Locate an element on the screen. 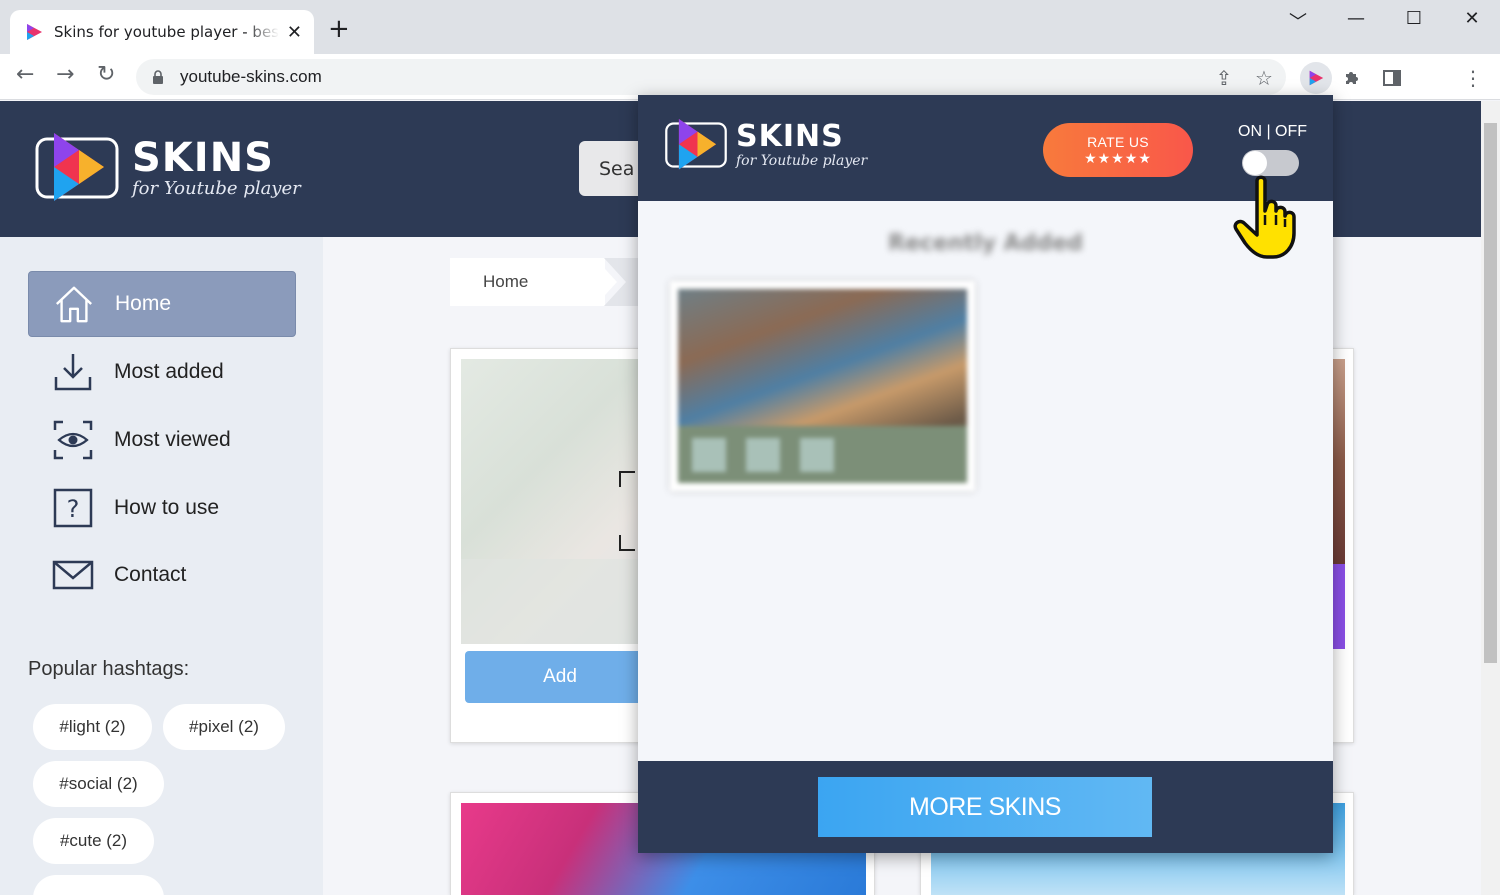 This screenshot has width=1500, height=895. more-skins-button: MORE SKINS is located at coordinates (985, 807).